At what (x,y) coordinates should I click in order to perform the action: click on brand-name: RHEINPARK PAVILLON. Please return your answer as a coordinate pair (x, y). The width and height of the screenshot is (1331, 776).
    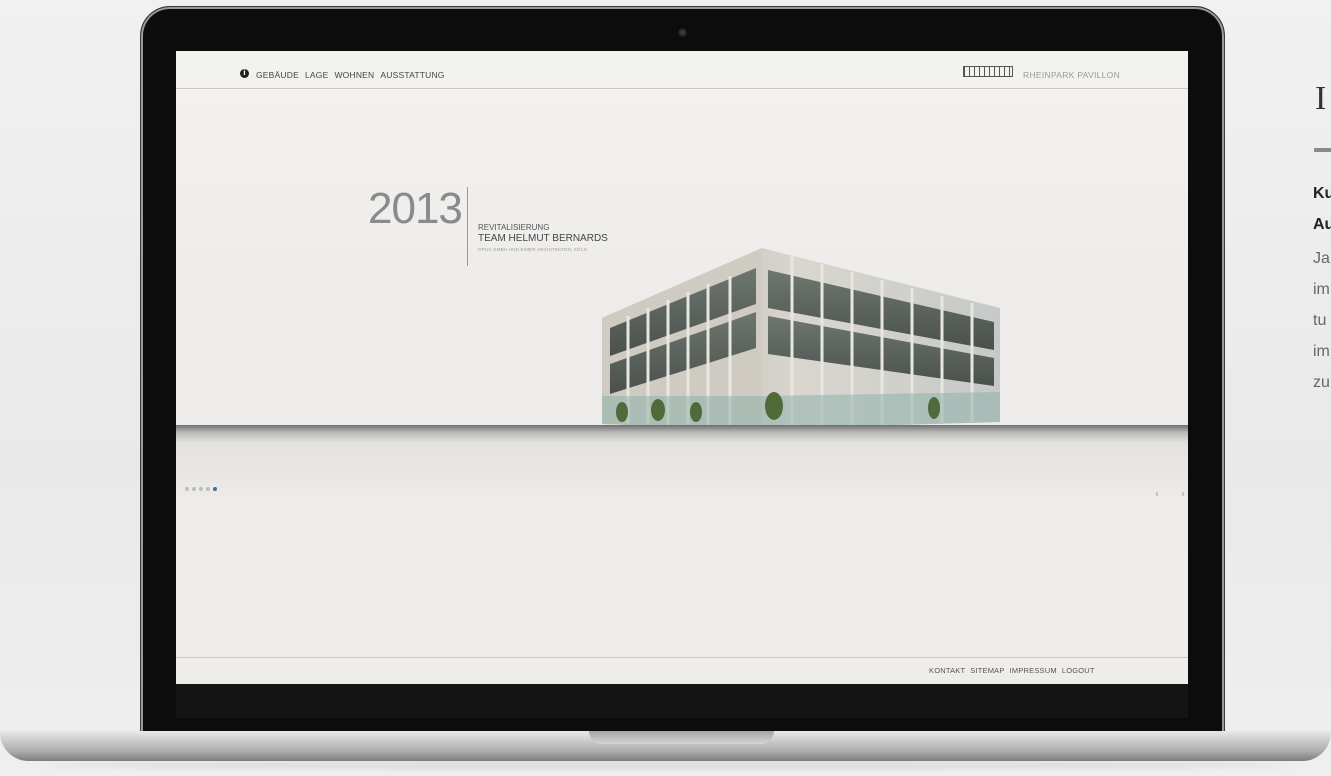
    Looking at the image, I should click on (1071, 75).